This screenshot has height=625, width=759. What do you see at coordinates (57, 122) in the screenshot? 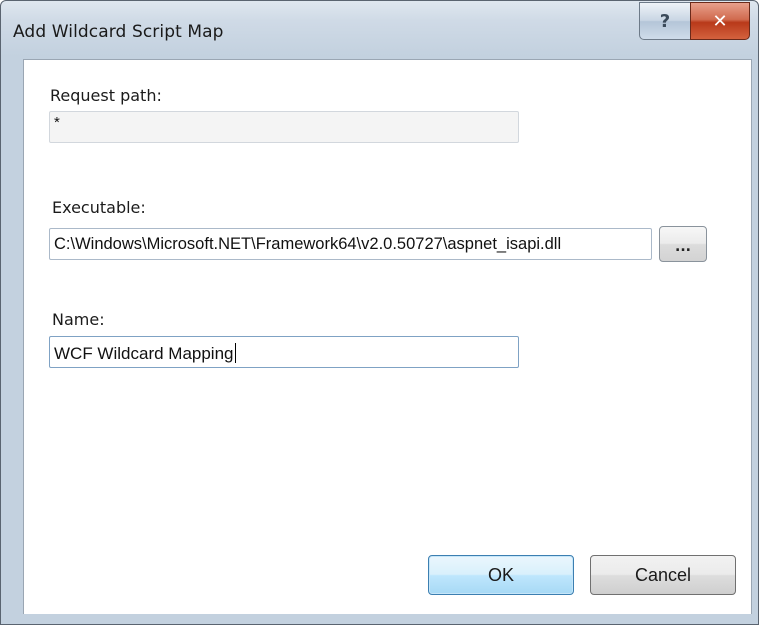
I see `request-path-value: *` at bounding box center [57, 122].